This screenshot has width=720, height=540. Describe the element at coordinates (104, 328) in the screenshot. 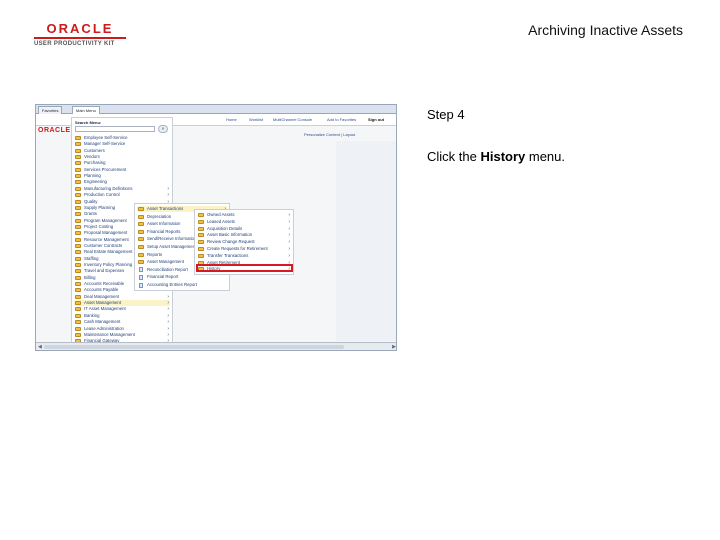

I see `menu-item-label: Lease Administration` at that location.